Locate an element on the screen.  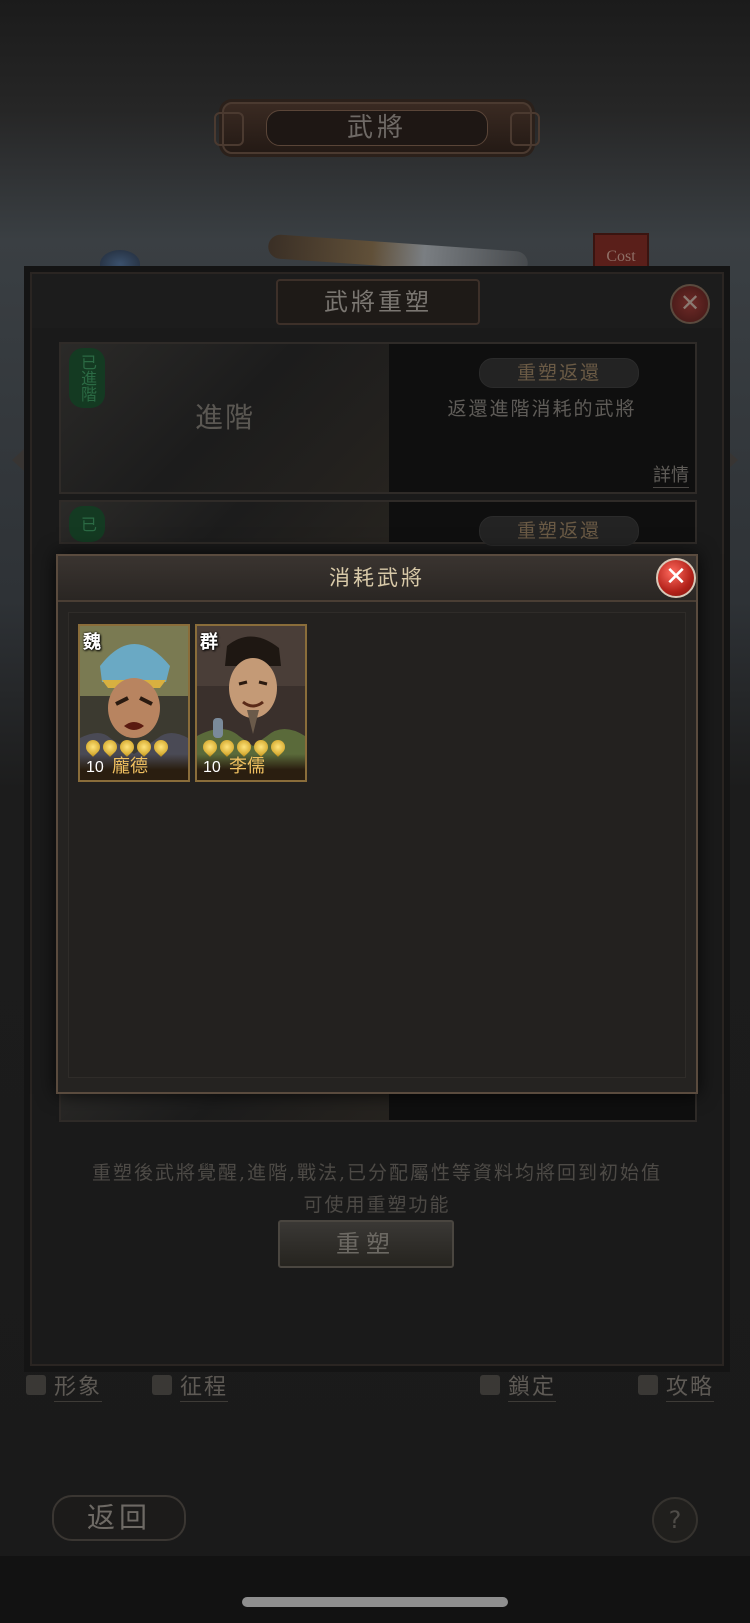
toolbar-guide: 攻略 is located at coordinates (676, 1385).